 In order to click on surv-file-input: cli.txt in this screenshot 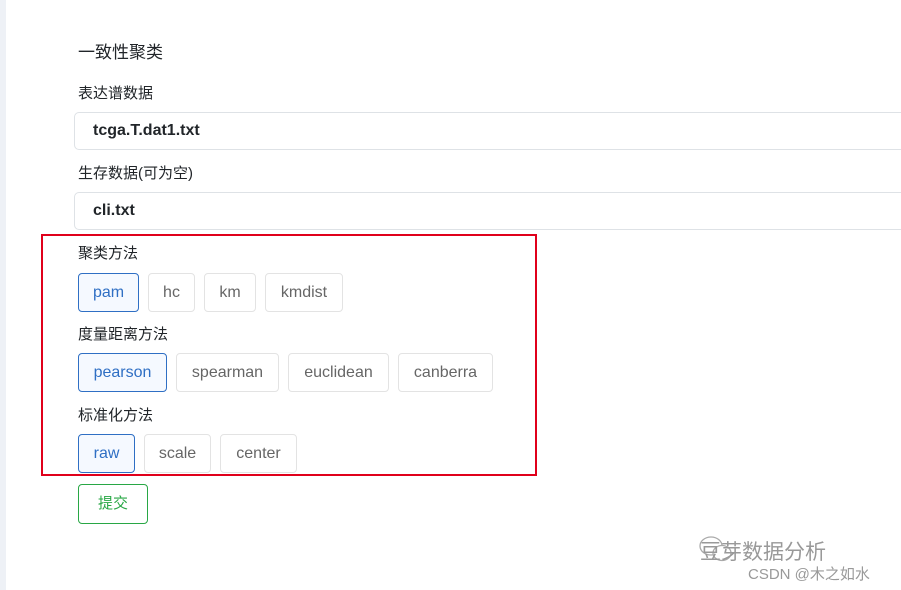, I will do `click(487, 211)`.